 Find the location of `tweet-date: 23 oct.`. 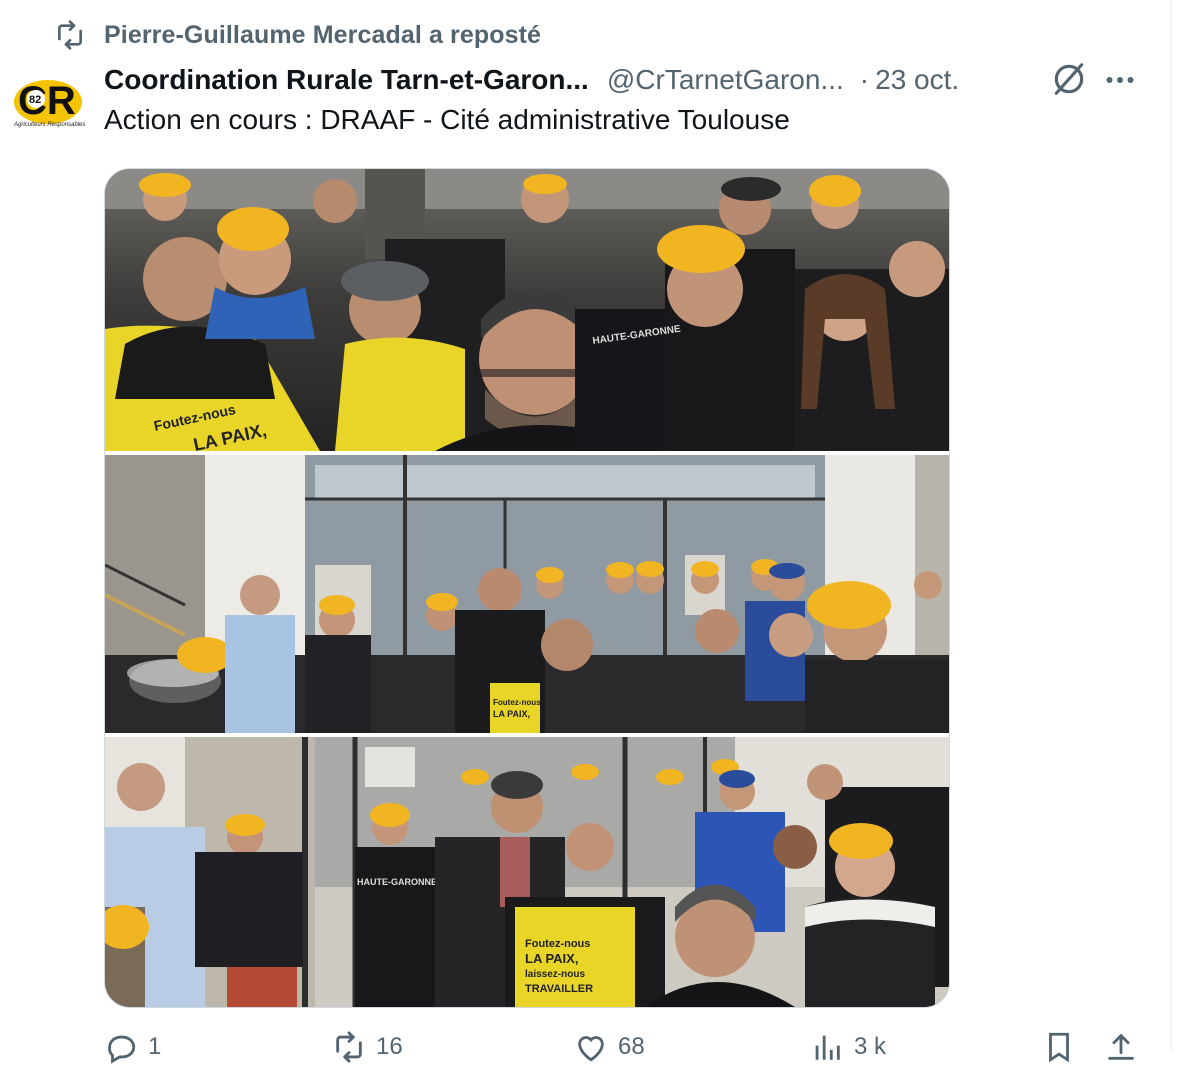

tweet-date: 23 oct. is located at coordinates (917, 80).